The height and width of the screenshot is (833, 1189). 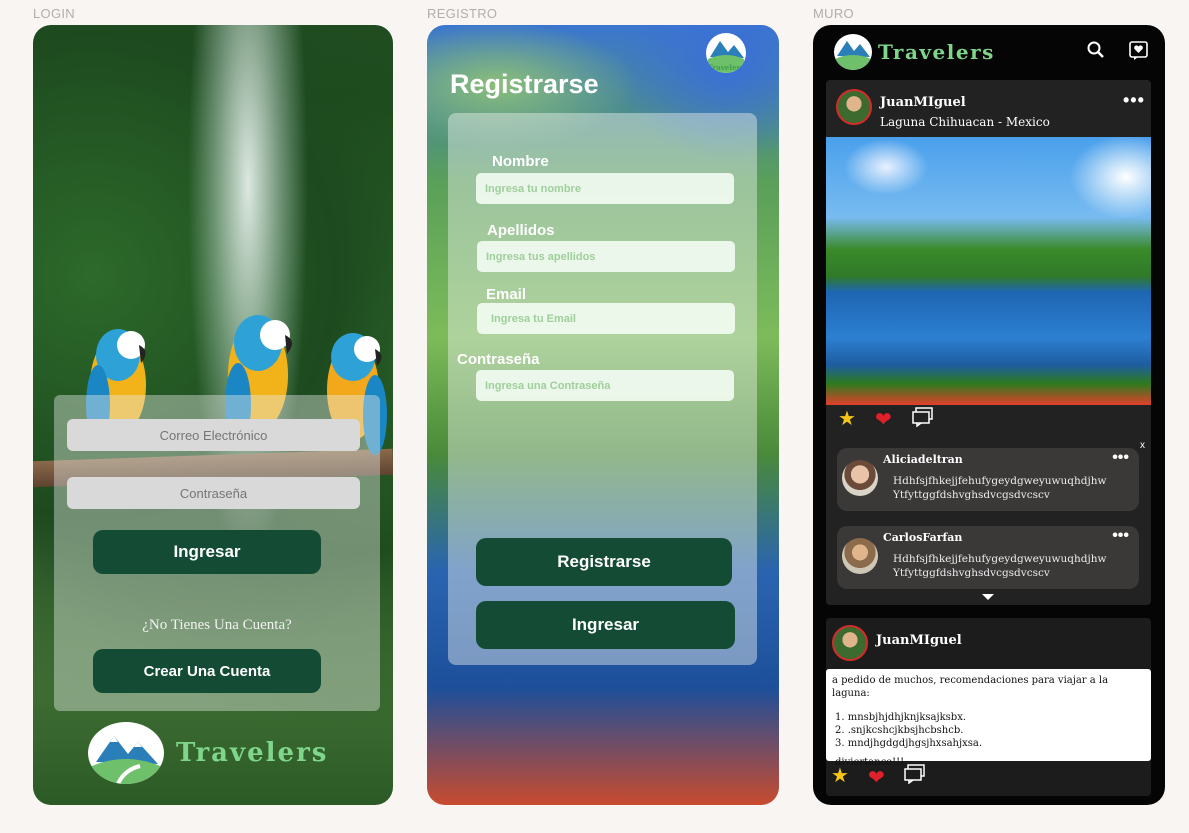 I want to click on mountain-logo-icon: Travelers, so click(x=726, y=53).